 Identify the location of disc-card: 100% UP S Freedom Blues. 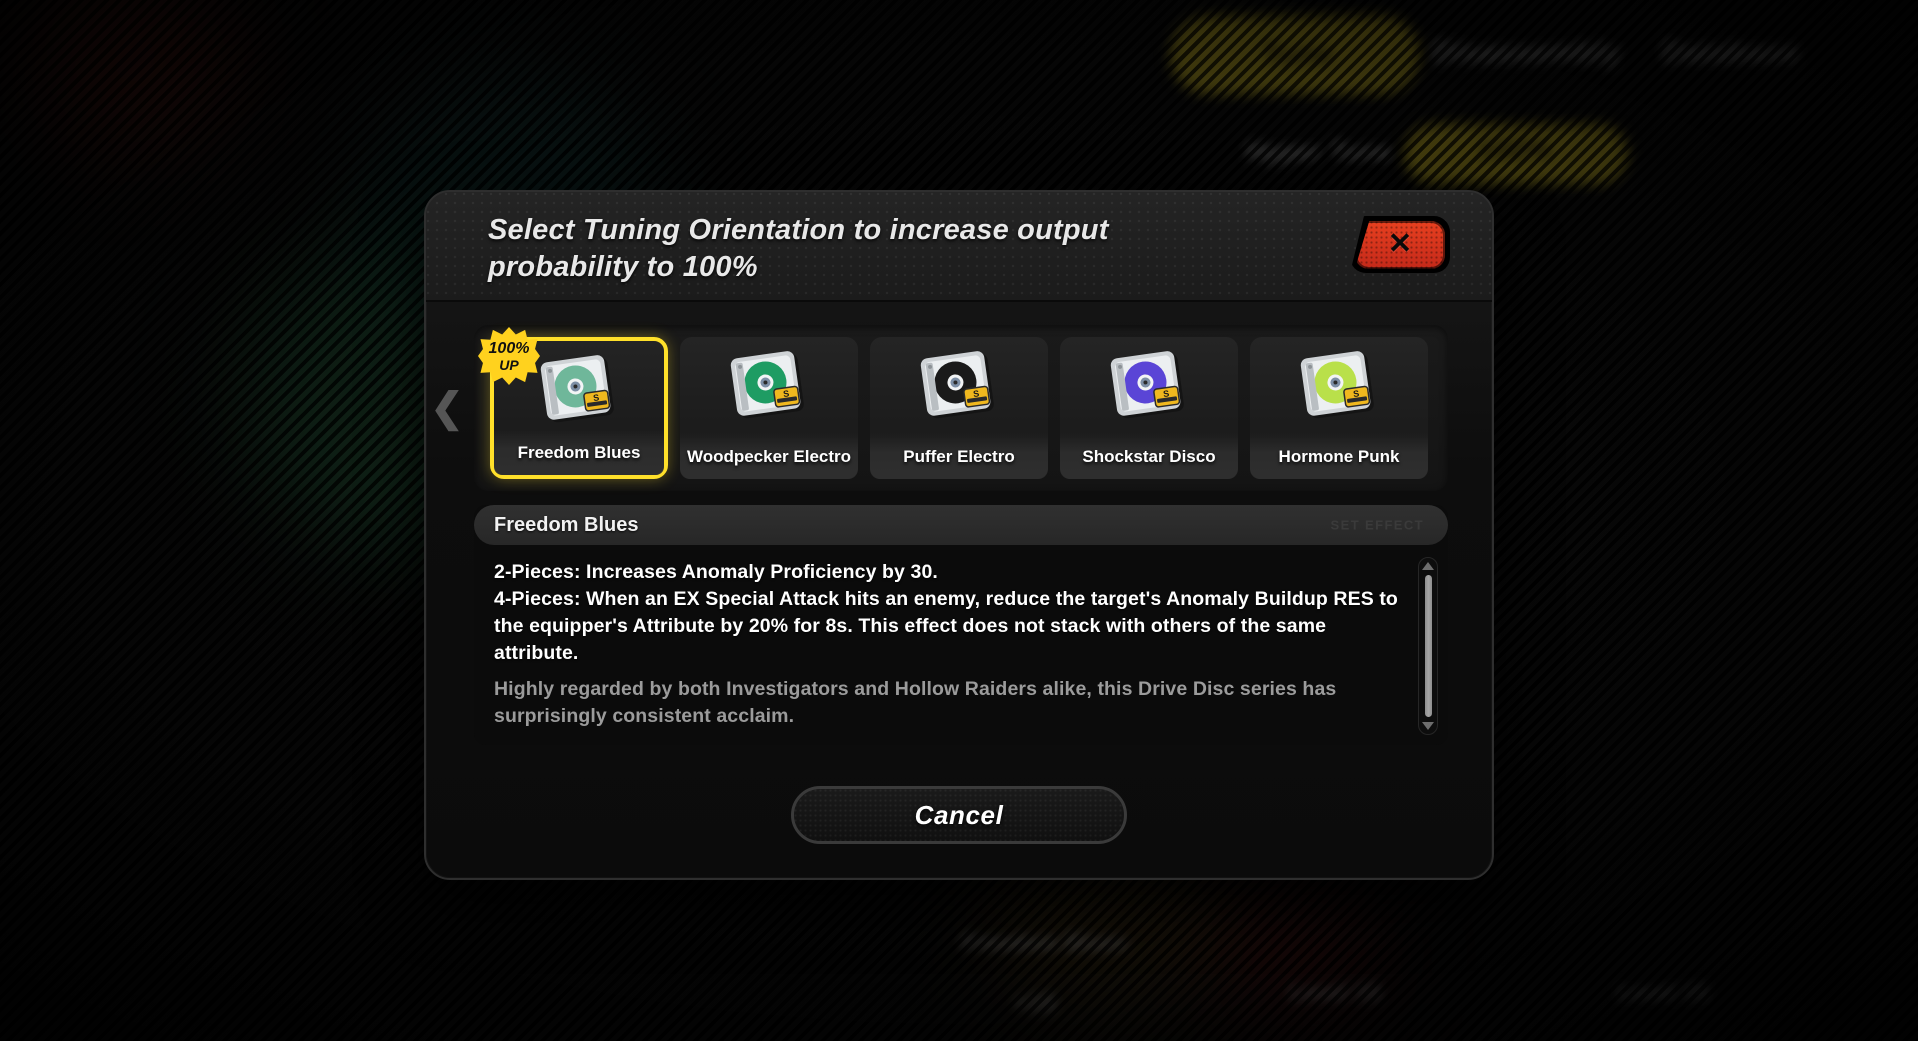
(573, 403).